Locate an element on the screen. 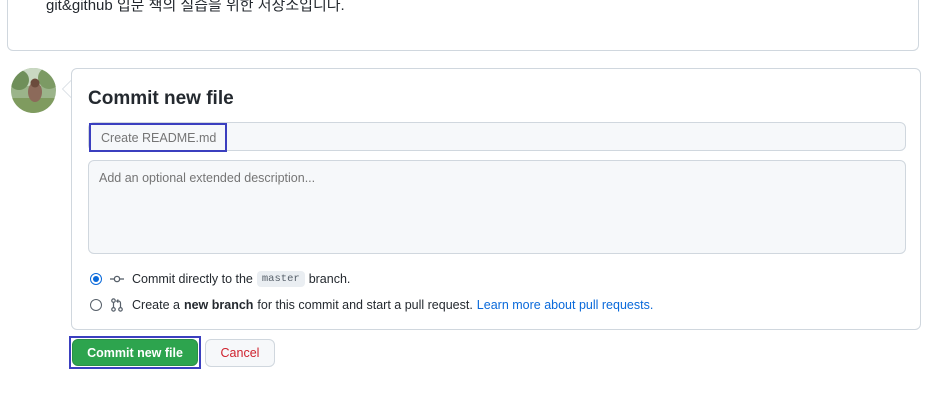 The height and width of the screenshot is (394, 930). learn-more-link: Learn more about pull requests. is located at coordinates (565, 305).